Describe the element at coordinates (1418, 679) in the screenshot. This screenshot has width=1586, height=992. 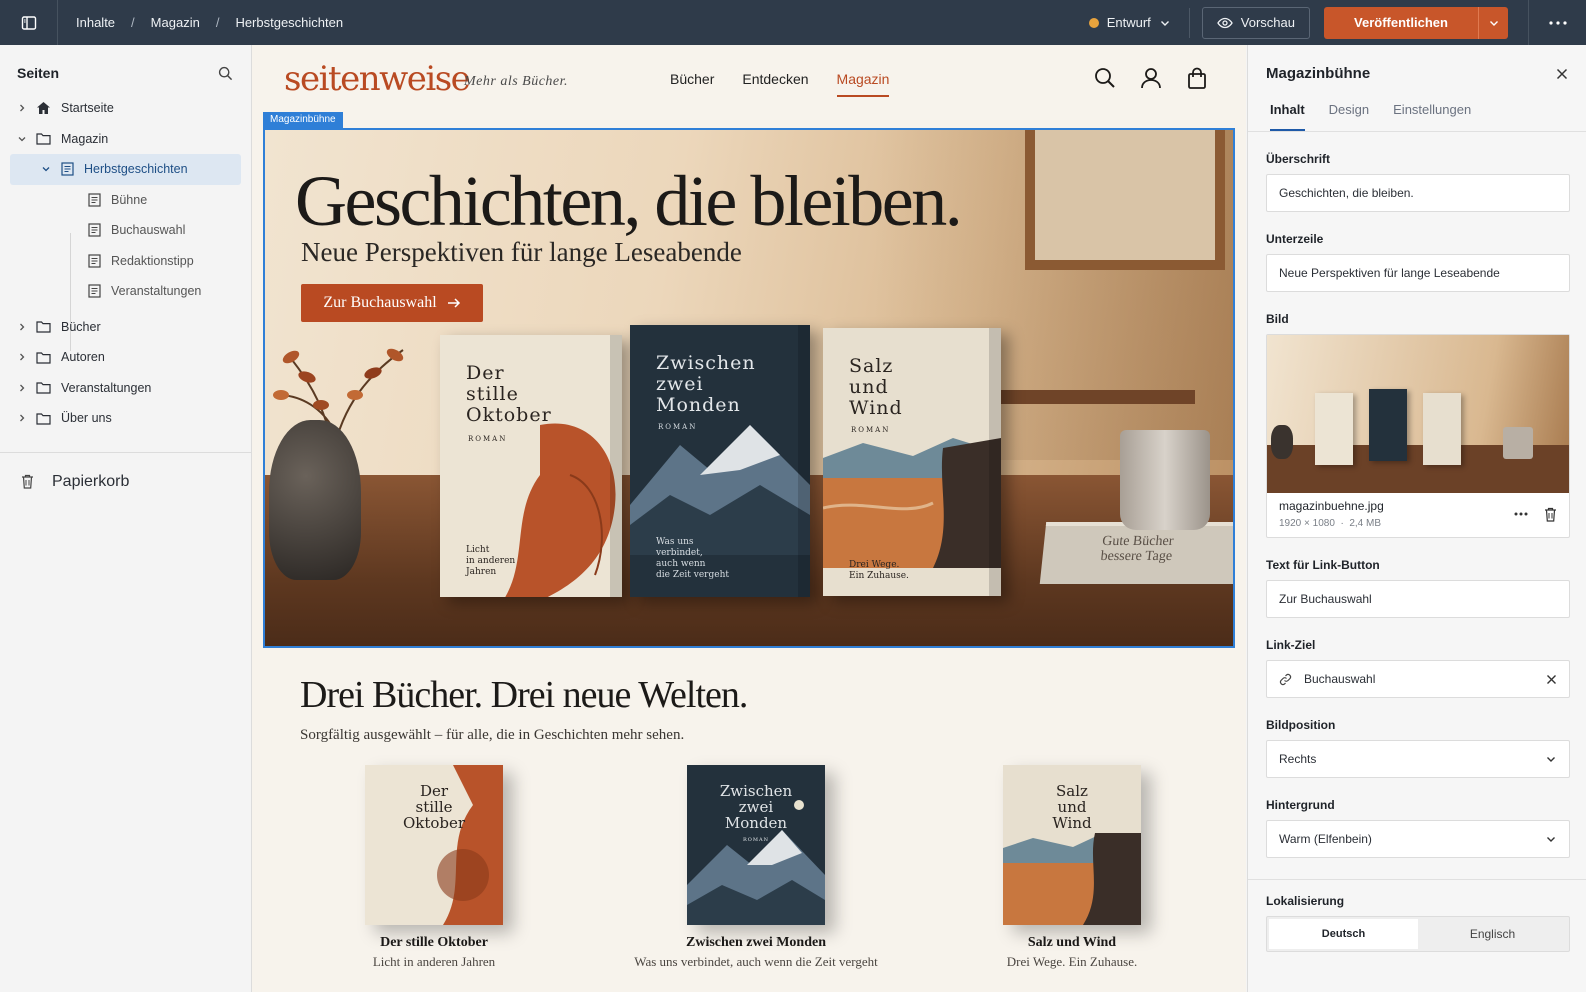
I see `link-target-input: Buchauswahl` at that location.